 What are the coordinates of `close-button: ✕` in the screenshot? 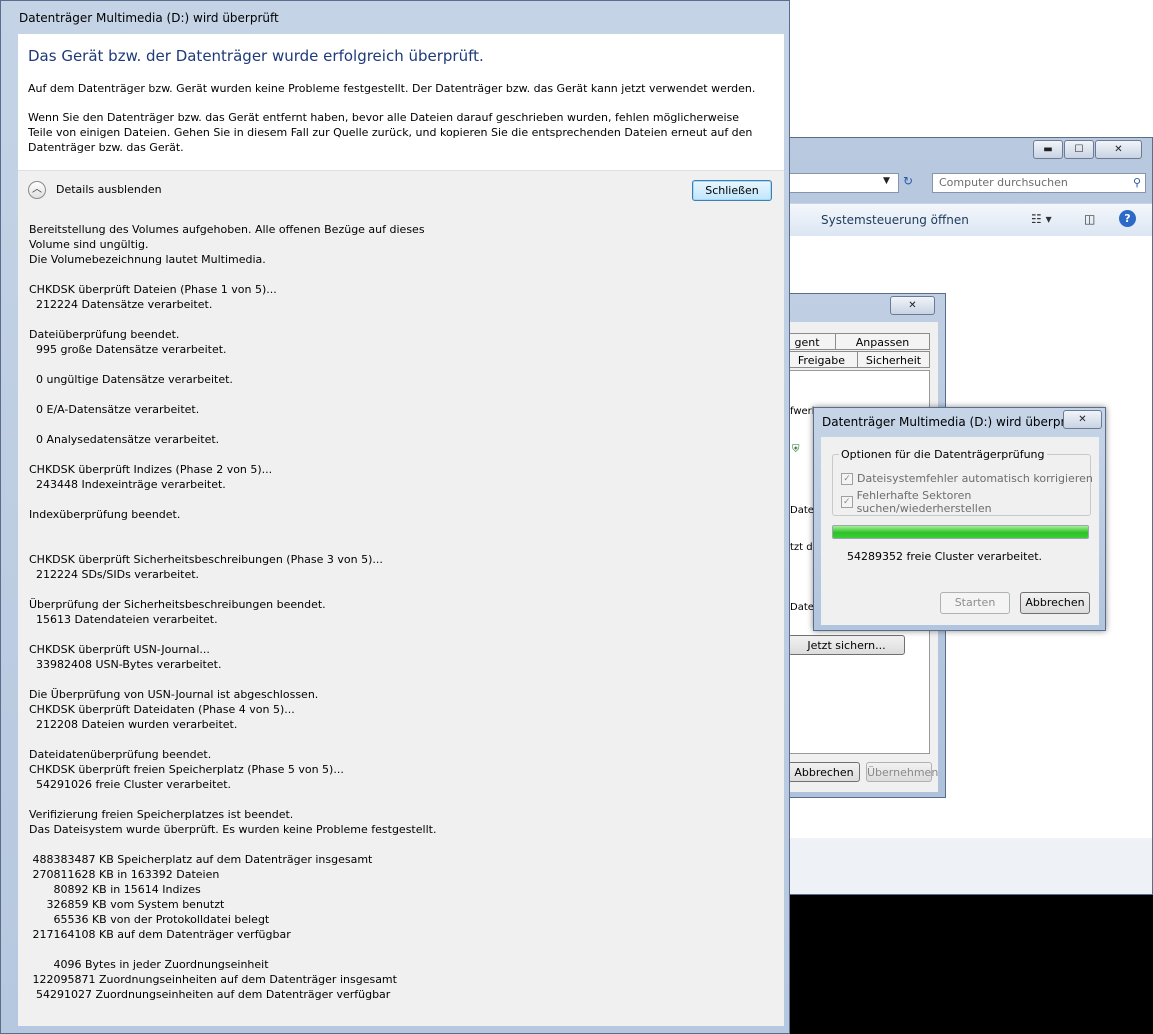 It's located at (1118, 149).